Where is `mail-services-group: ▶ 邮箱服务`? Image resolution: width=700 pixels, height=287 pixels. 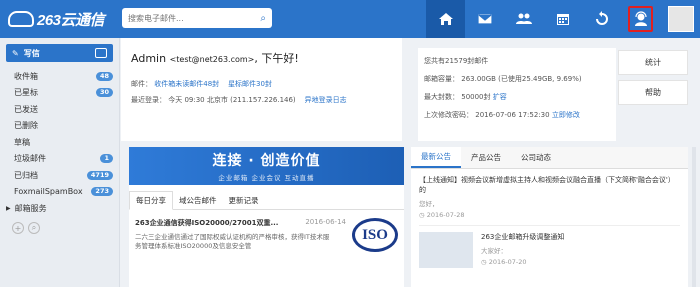
mail-services-group: ▶ 邮箱服务 is located at coordinates (59, 208).